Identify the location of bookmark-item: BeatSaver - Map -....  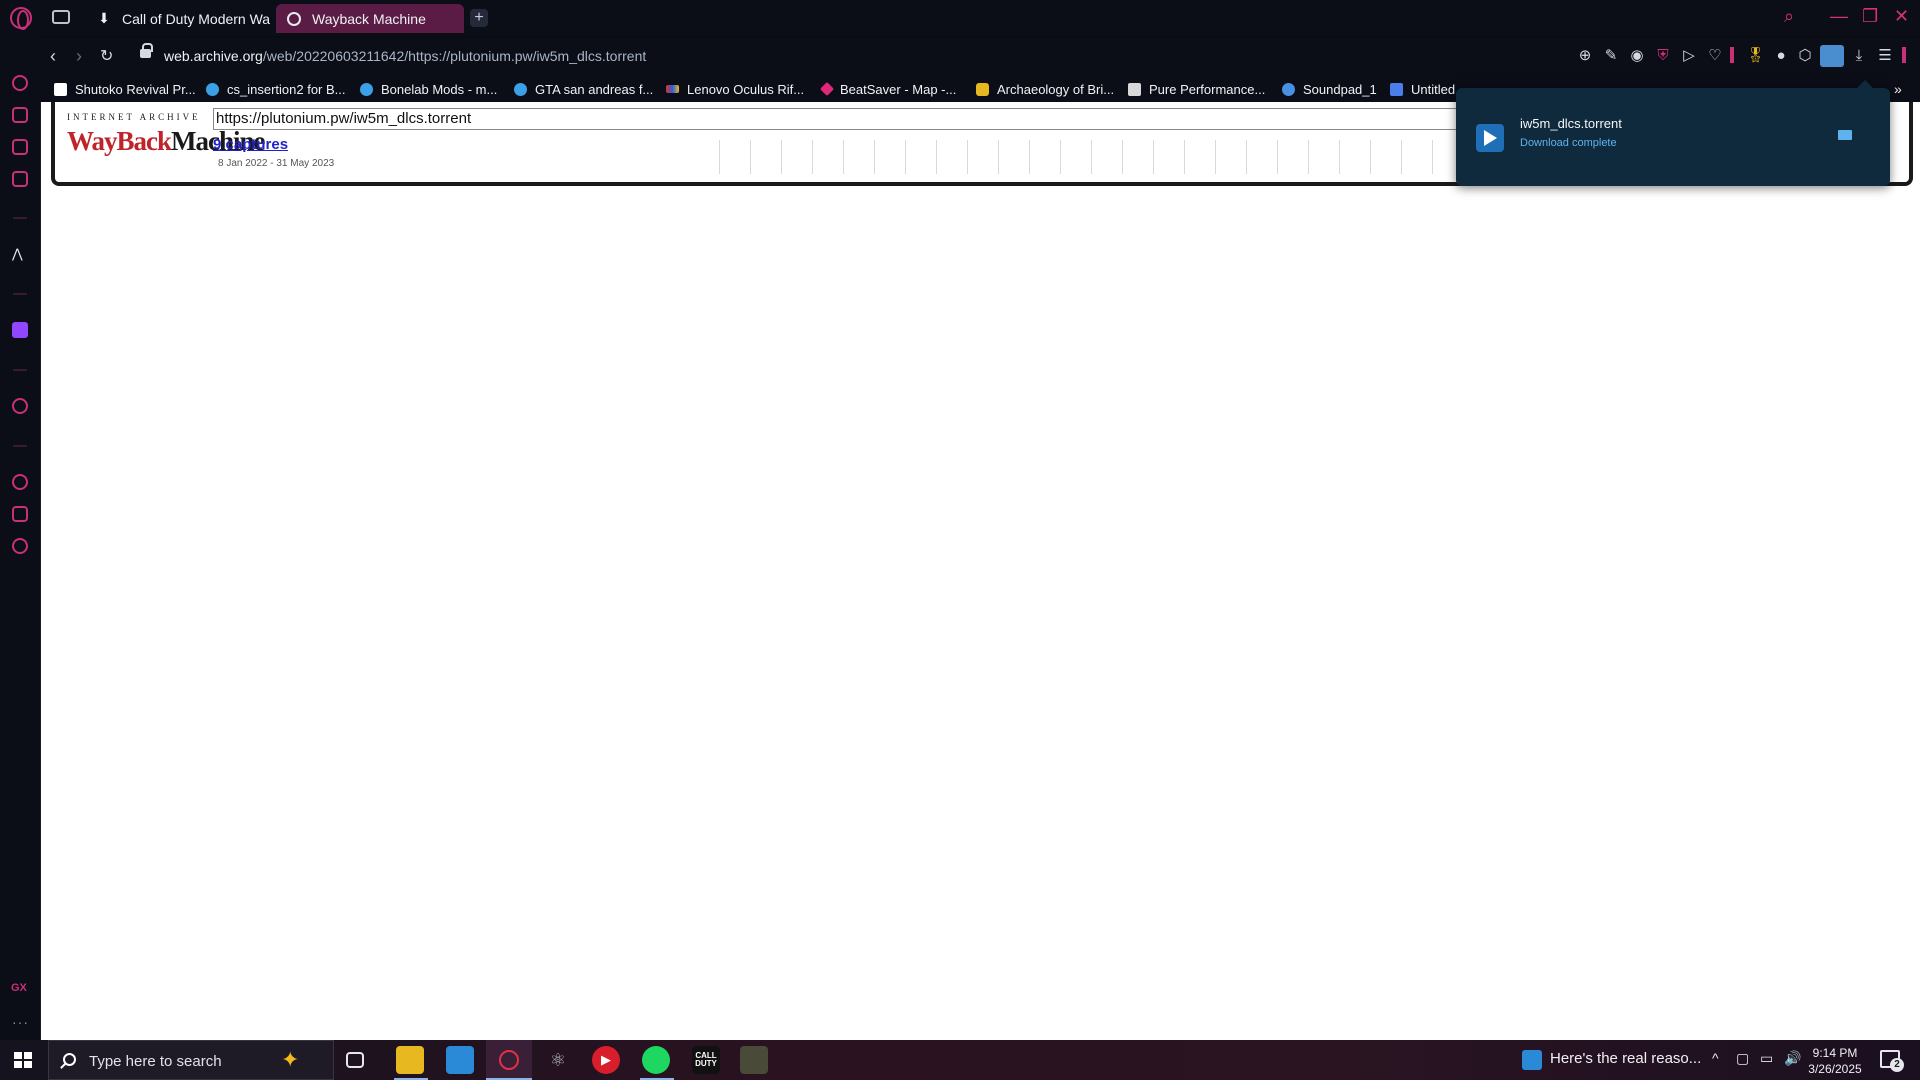
(888, 89).